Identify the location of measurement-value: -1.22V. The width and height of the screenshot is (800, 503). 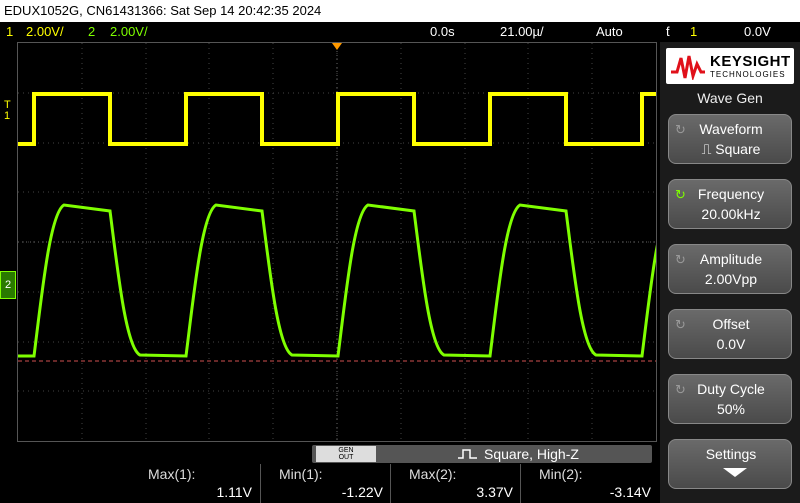
(362, 492).